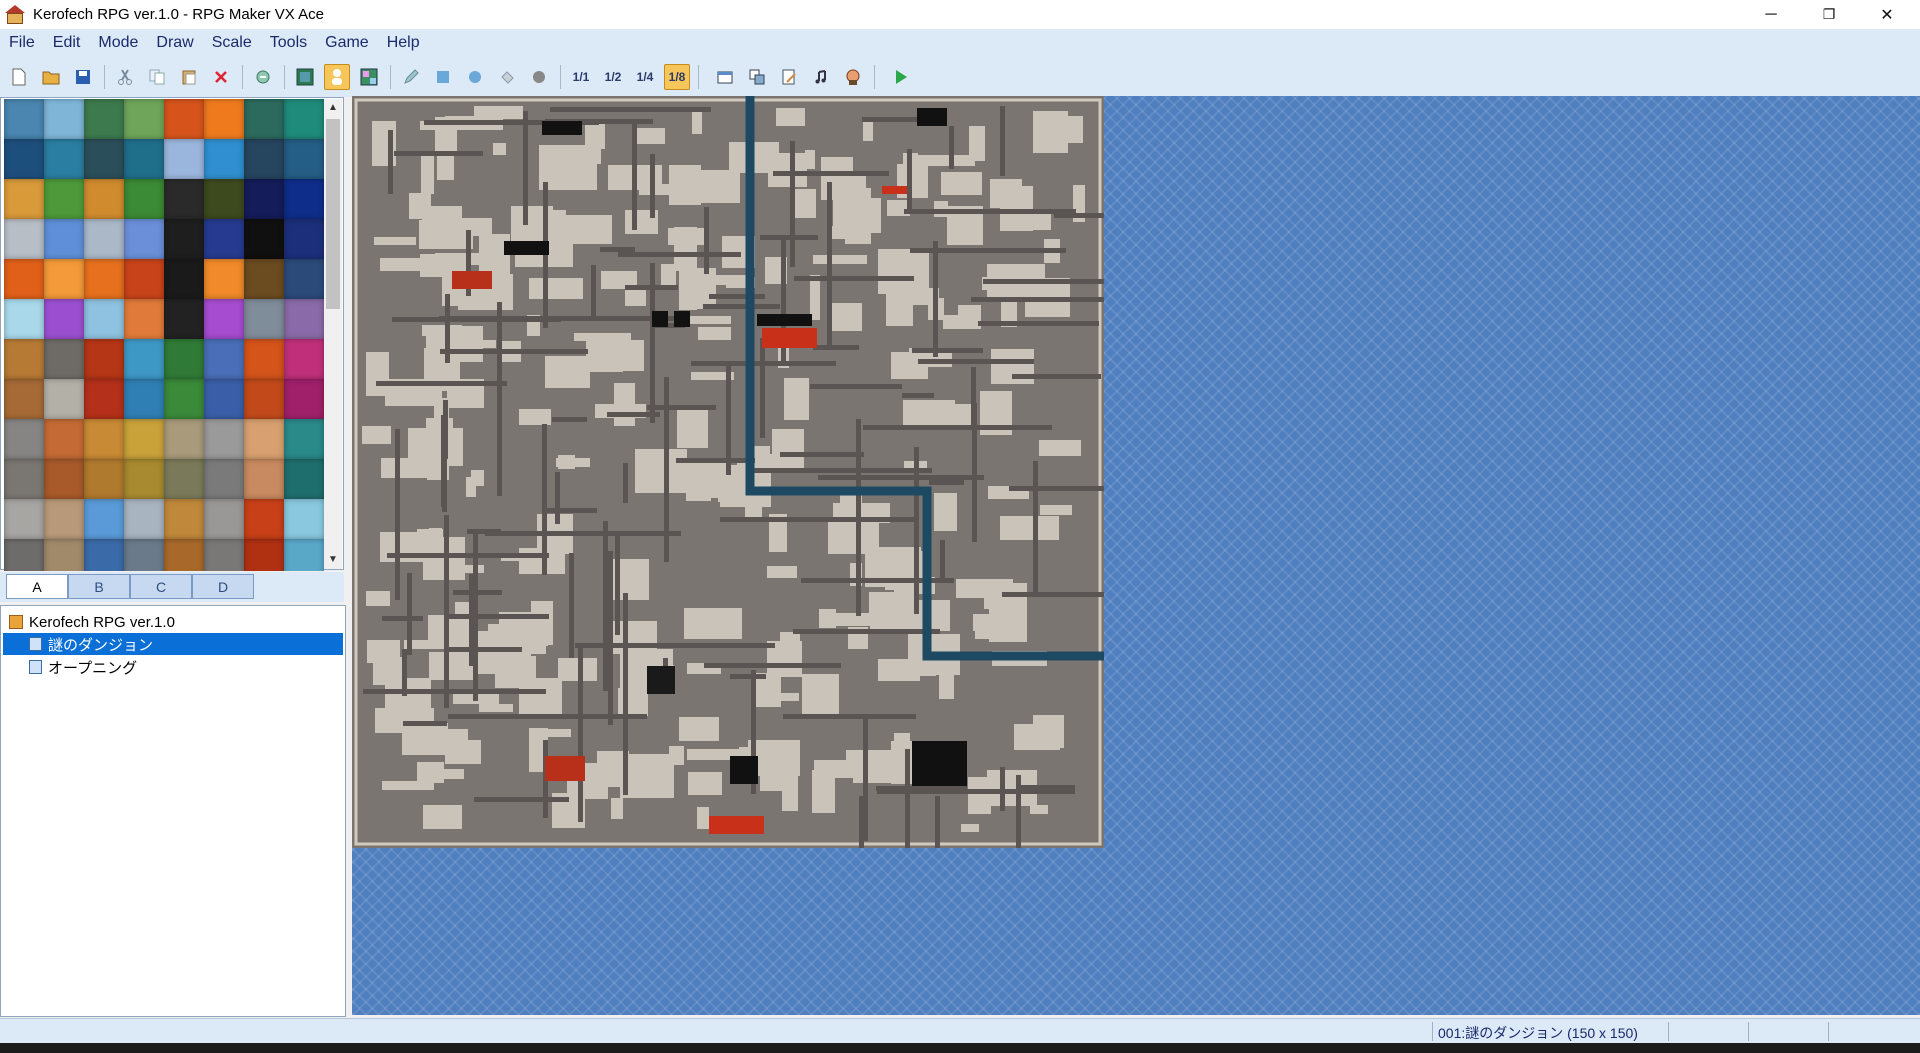 Image resolution: width=1920 pixels, height=1053 pixels. I want to click on shadow-pen-icon, so click(539, 77).